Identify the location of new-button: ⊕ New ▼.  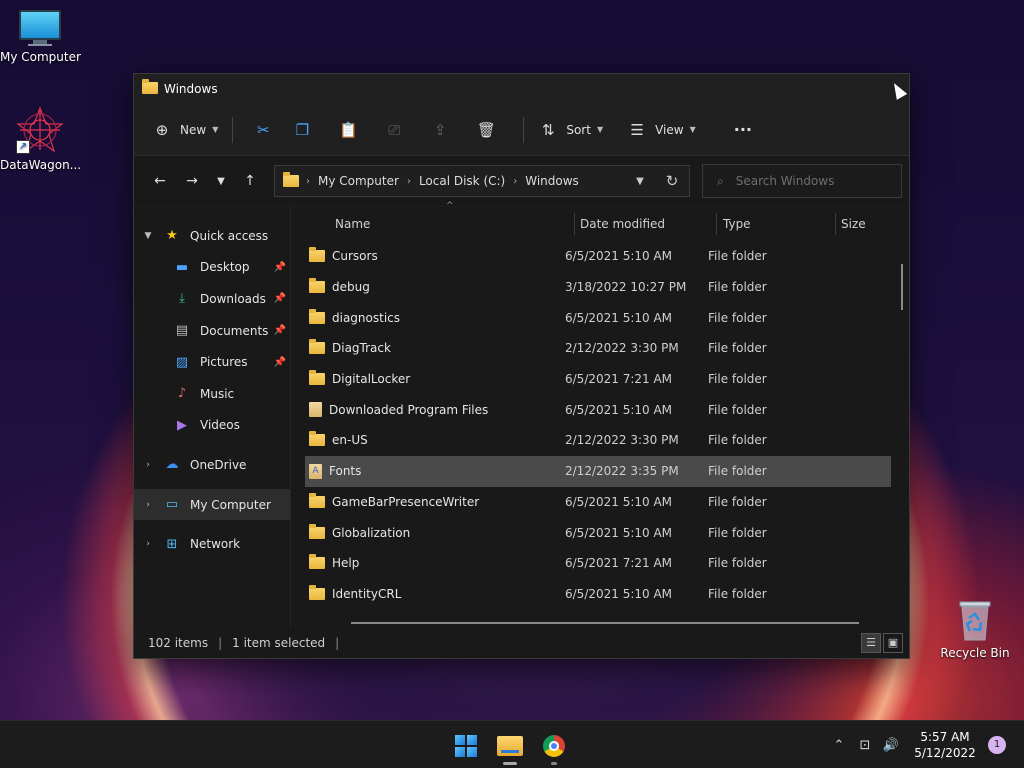
(185, 130).